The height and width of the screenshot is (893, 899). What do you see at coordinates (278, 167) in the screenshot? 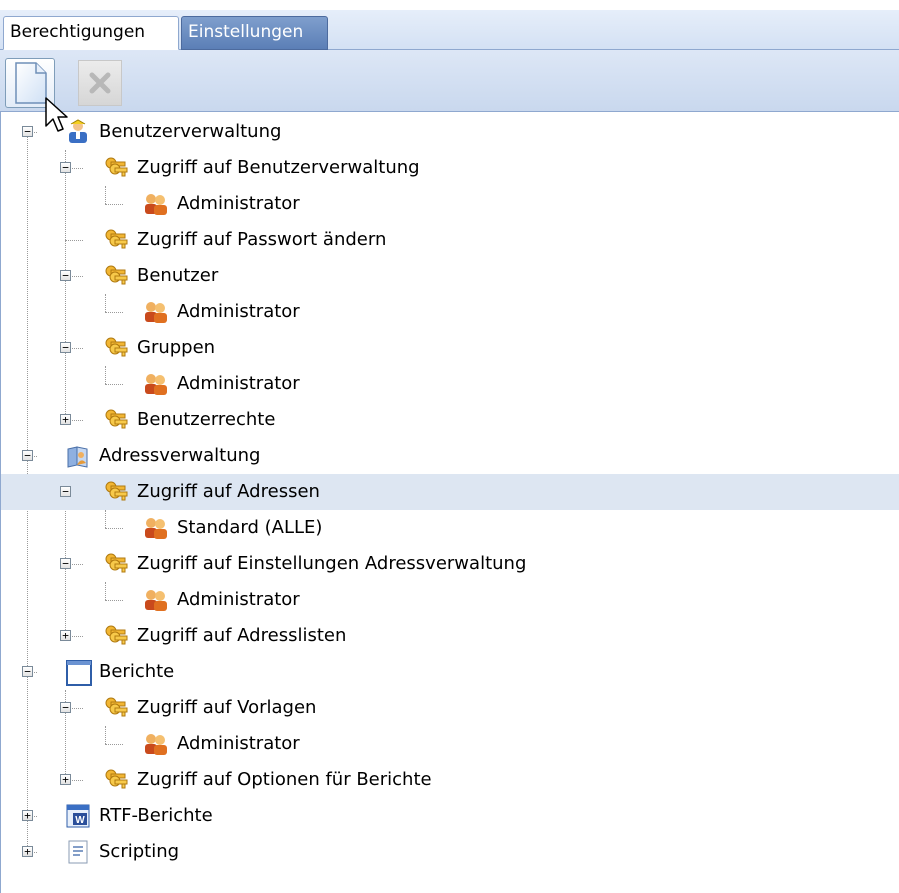
I see `tree-node-label: Zugriff auf Benutzerverwaltung` at bounding box center [278, 167].